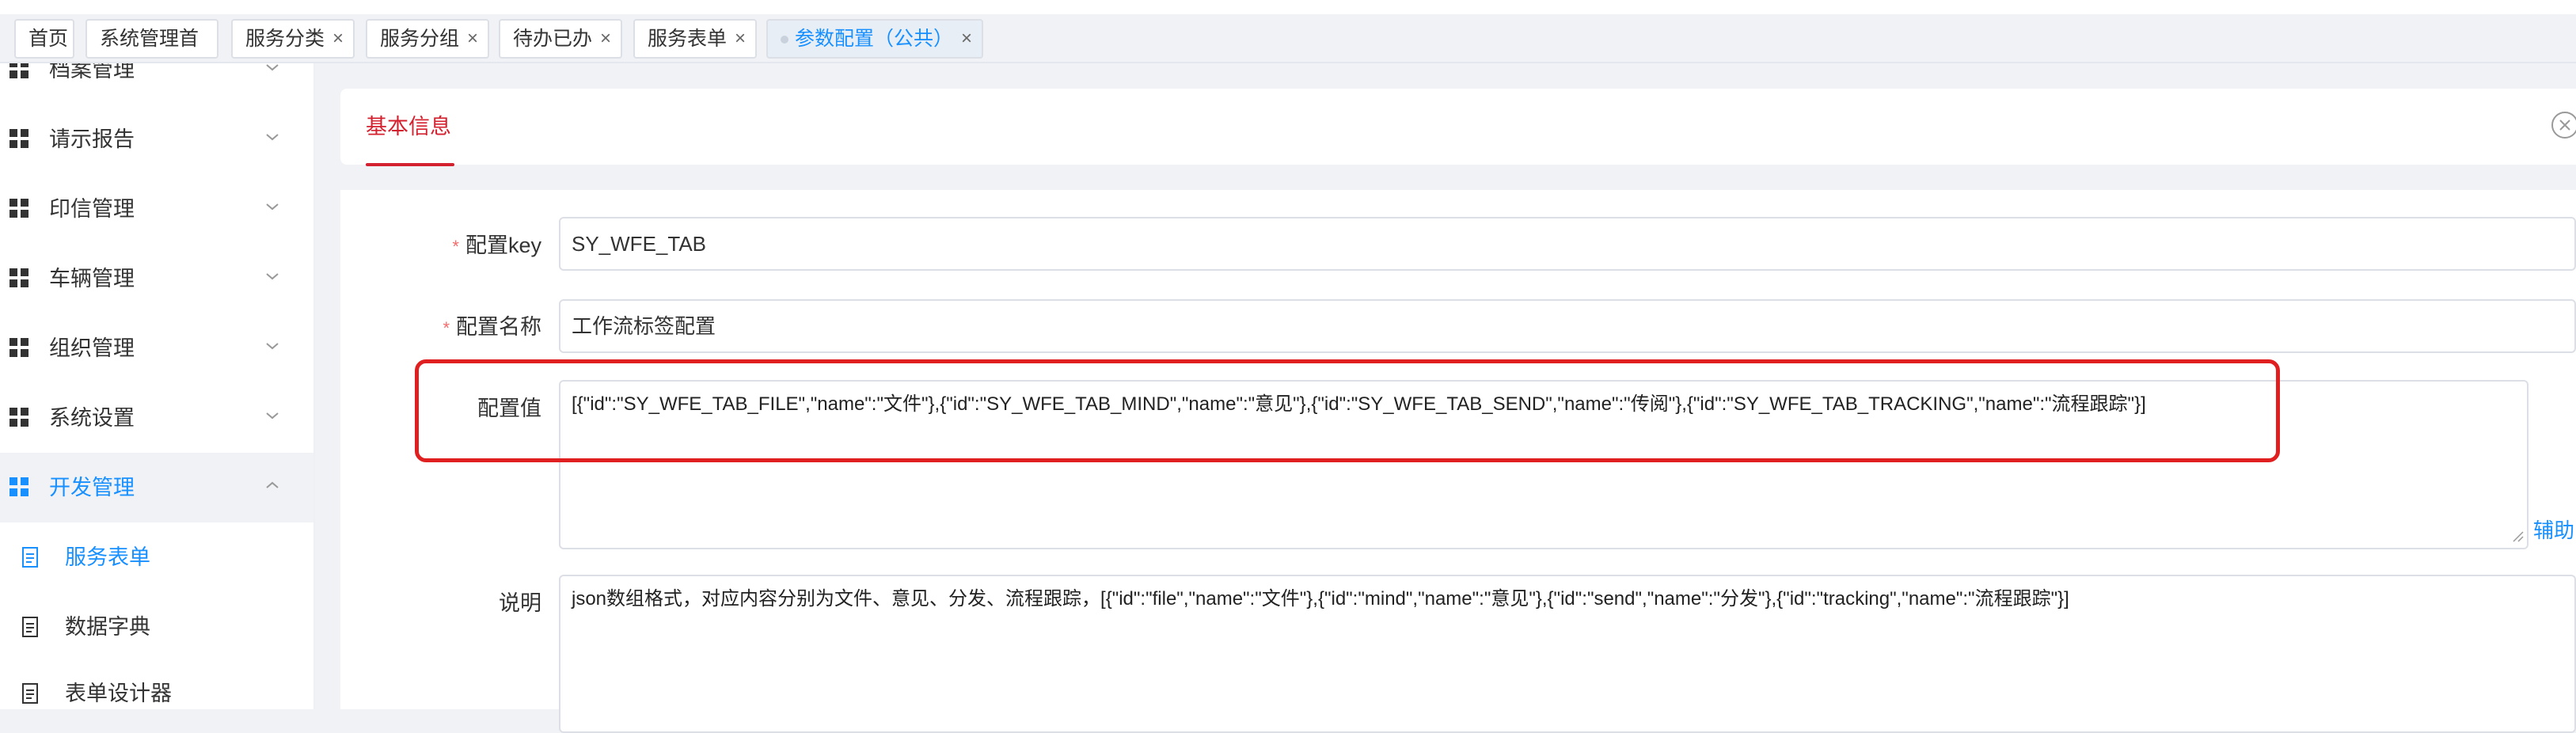  Describe the element at coordinates (108, 557) in the screenshot. I see `sidebar-subitem-label: 服务表单` at that location.